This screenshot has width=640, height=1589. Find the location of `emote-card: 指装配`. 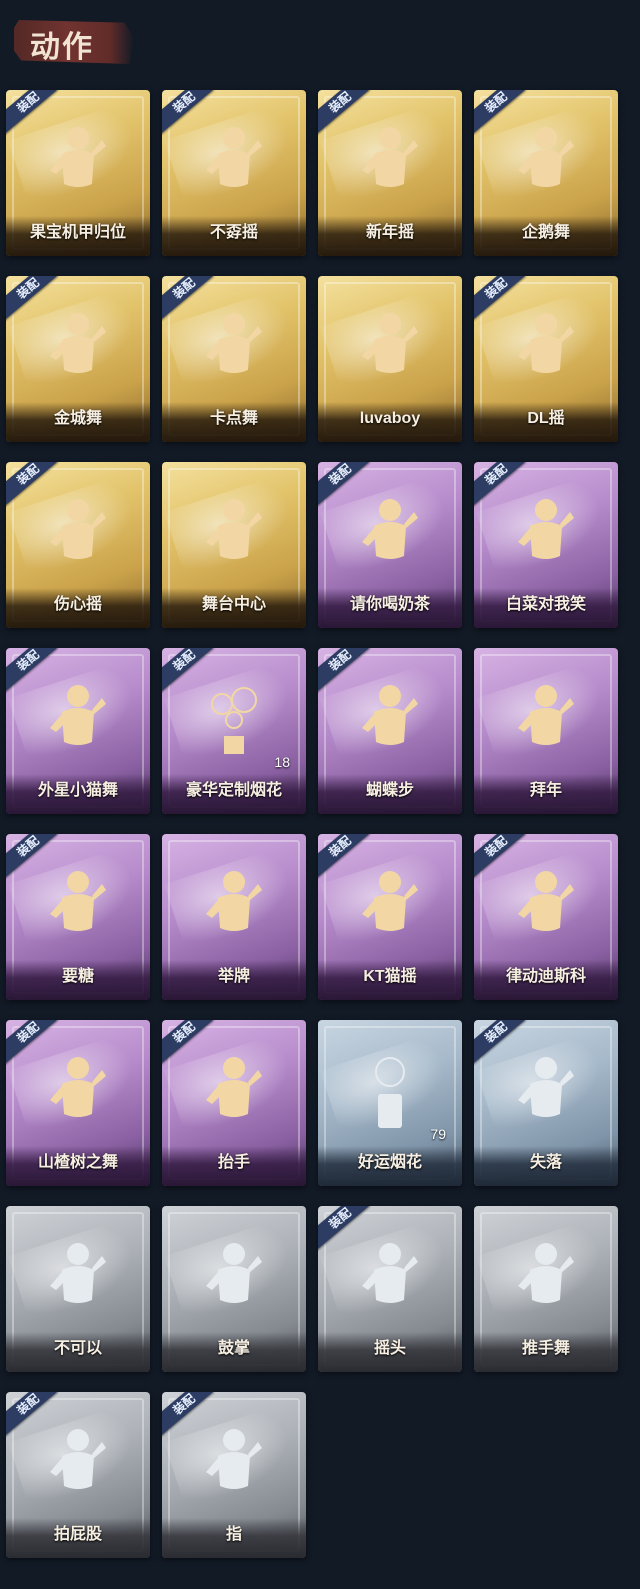

emote-card: 指装配 is located at coordinates (234, 1475).